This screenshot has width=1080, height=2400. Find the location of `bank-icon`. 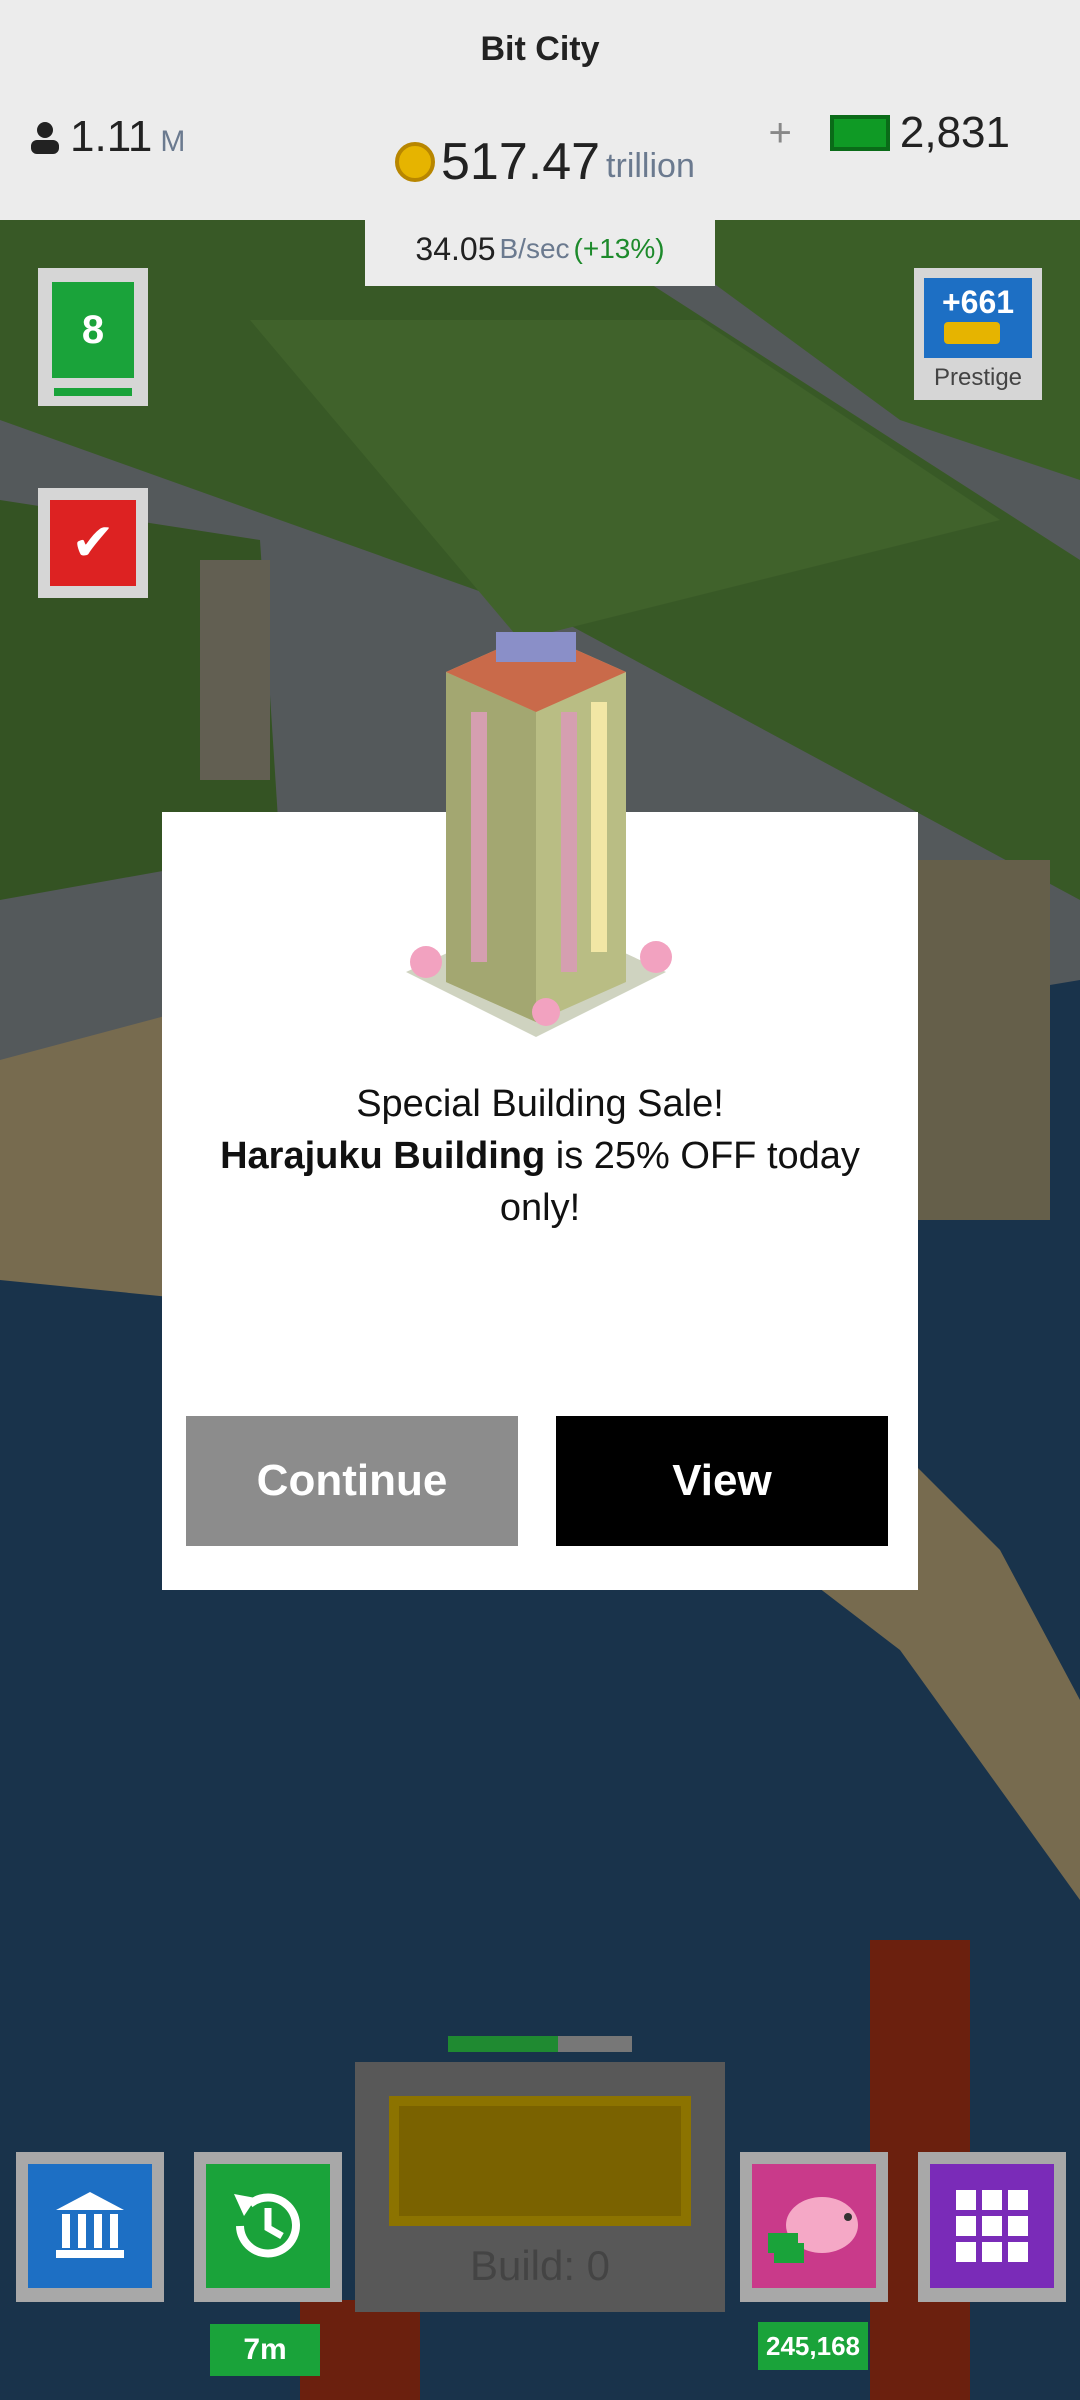

bank-icon is located at coordinates (90, 2226).